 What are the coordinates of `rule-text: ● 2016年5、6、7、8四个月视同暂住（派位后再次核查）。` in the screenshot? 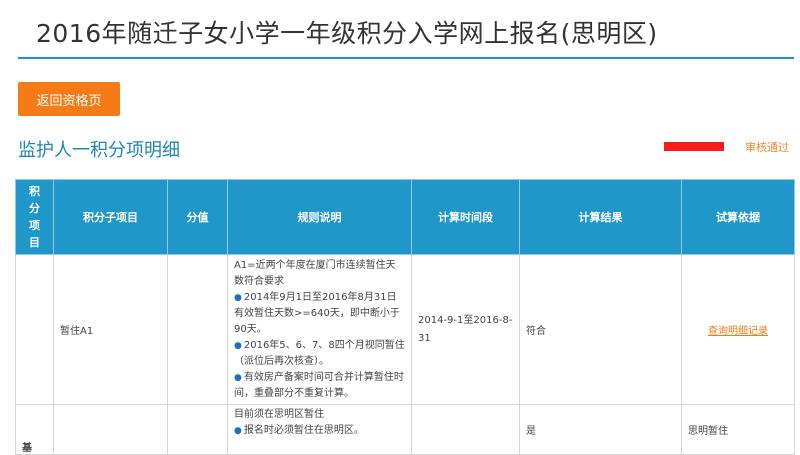 It's located at (319, 353).